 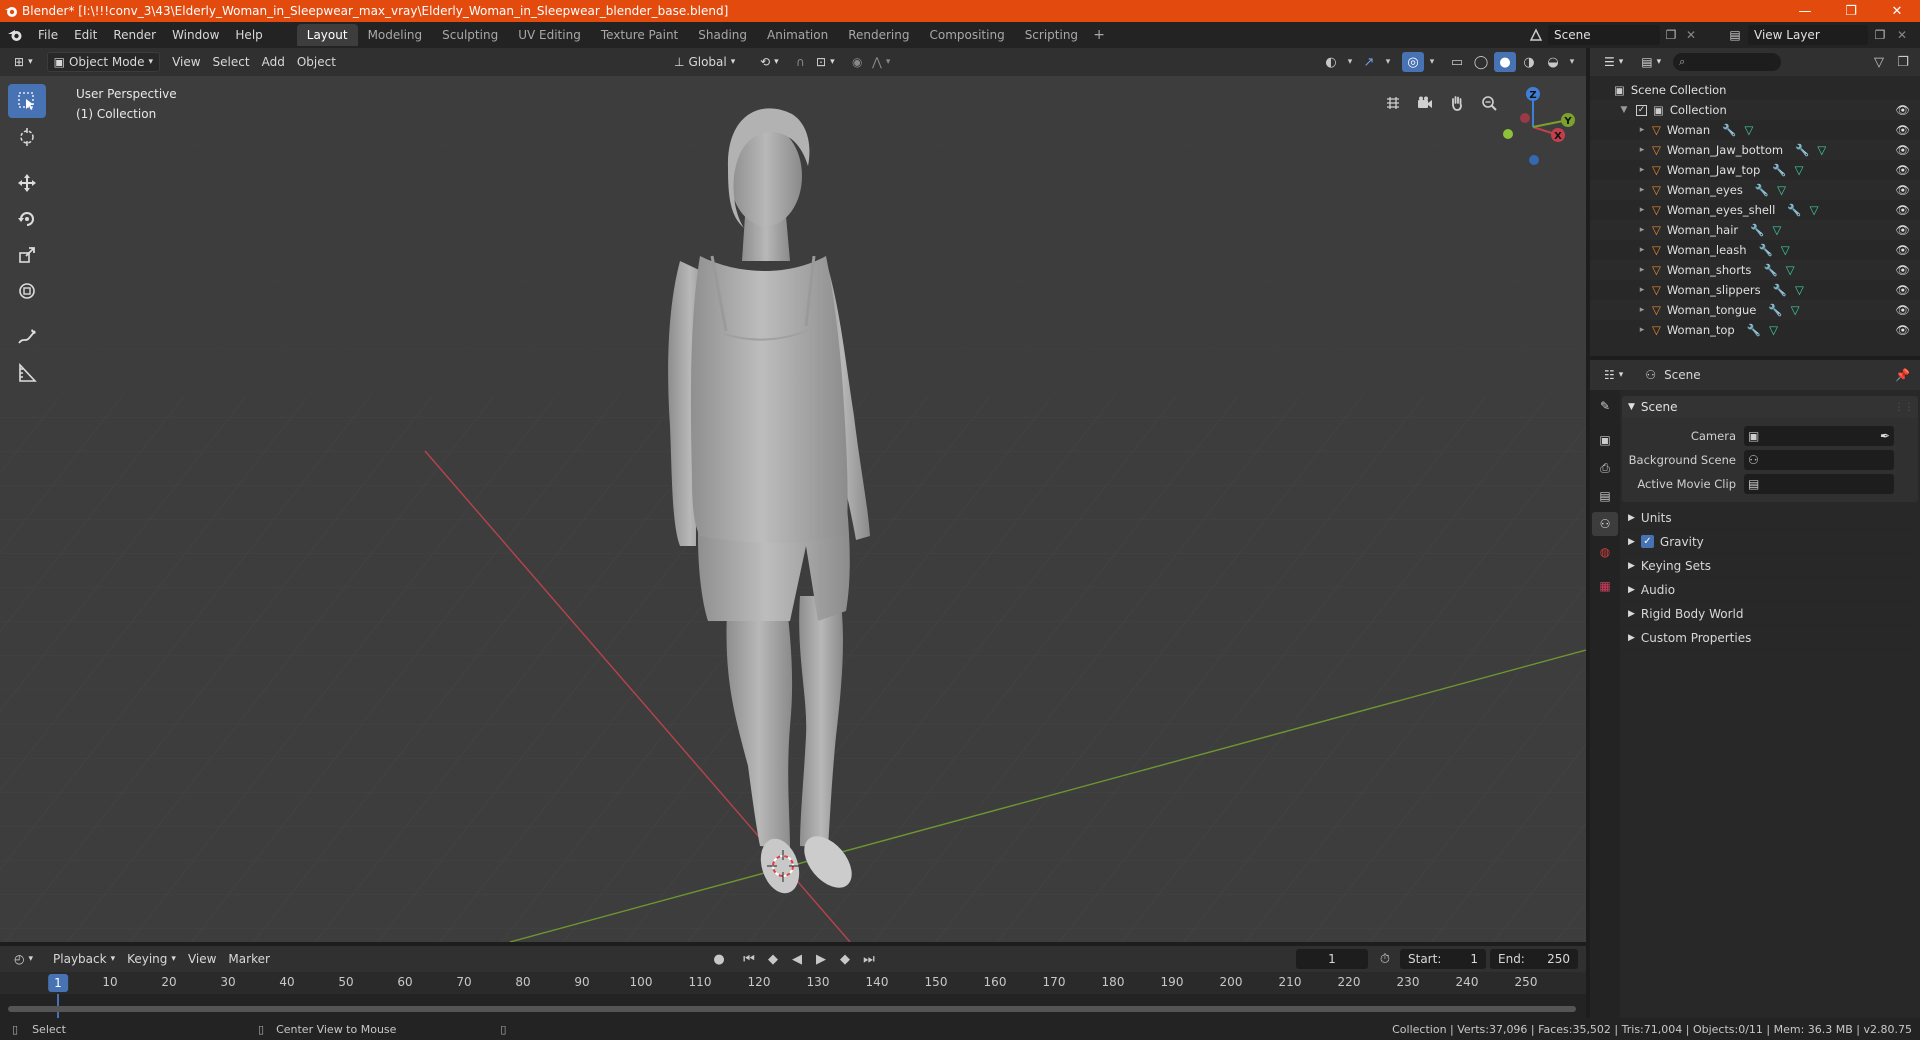 I want to click on drag-handle-icon: ⋮⋮, so click(x=1904, y=407).